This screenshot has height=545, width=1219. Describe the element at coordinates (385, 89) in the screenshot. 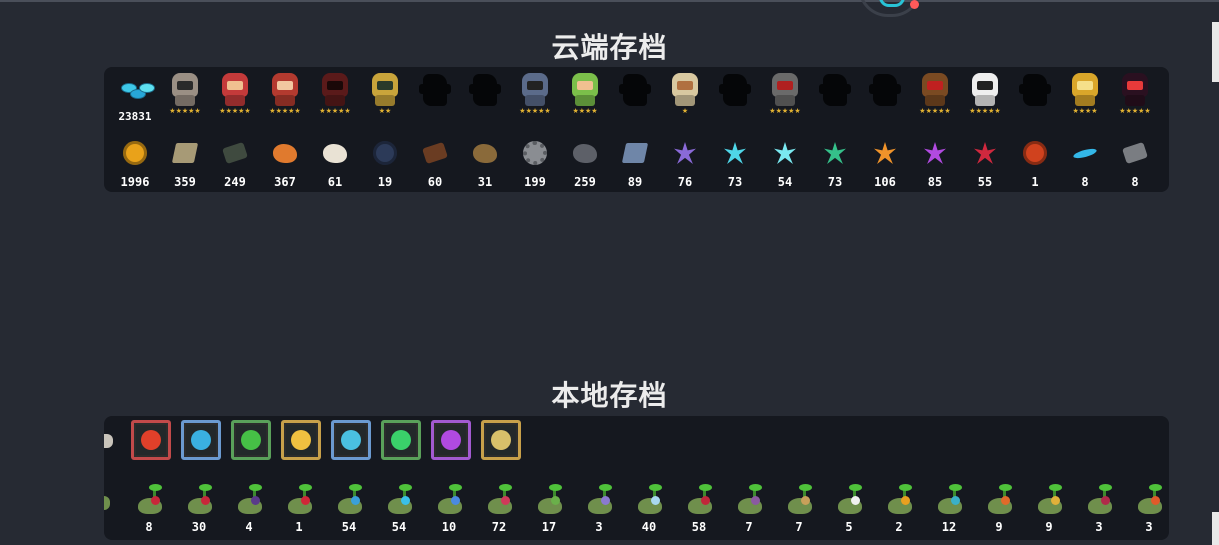

I see `robot-hero-icon` at that location.